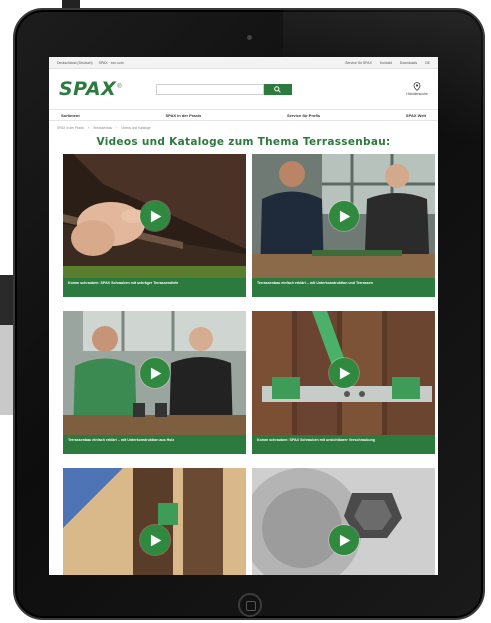 The width and height of the screenshot is (491, 623). Describe the element at coordinates (111, 63) in the screenshot. I see `utility-link-site: SPAX · xxx.com` at that location.